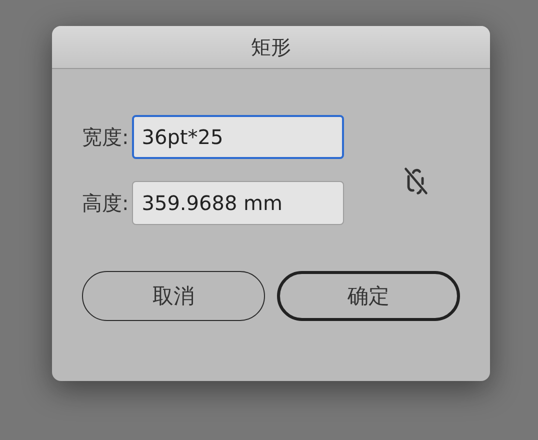 The width and height of the screenshot is (538, 440). I want to click on cancel-button: 取消, so click(173, 296).